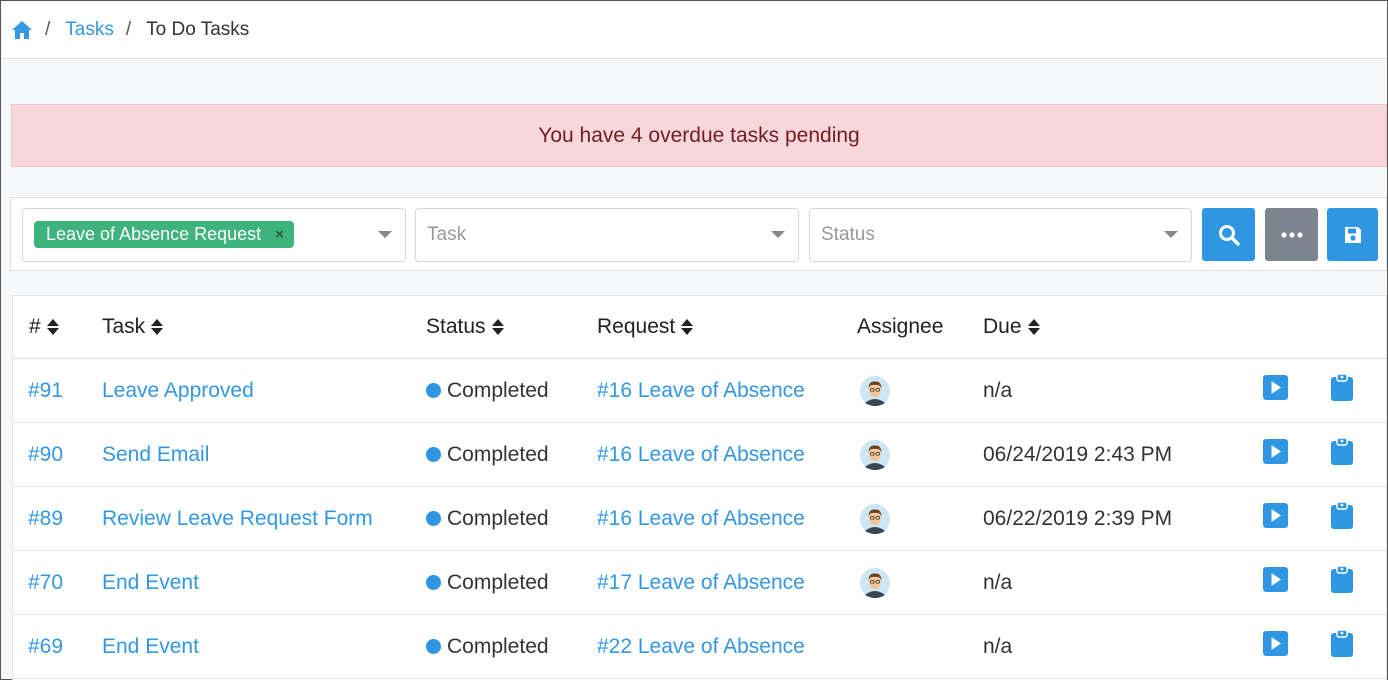 This screenshot has height=680, width=1388. Describe the element at coordinates (447, 234) in the screenshot. I see `task-filter-placeholder: Task` at that location.